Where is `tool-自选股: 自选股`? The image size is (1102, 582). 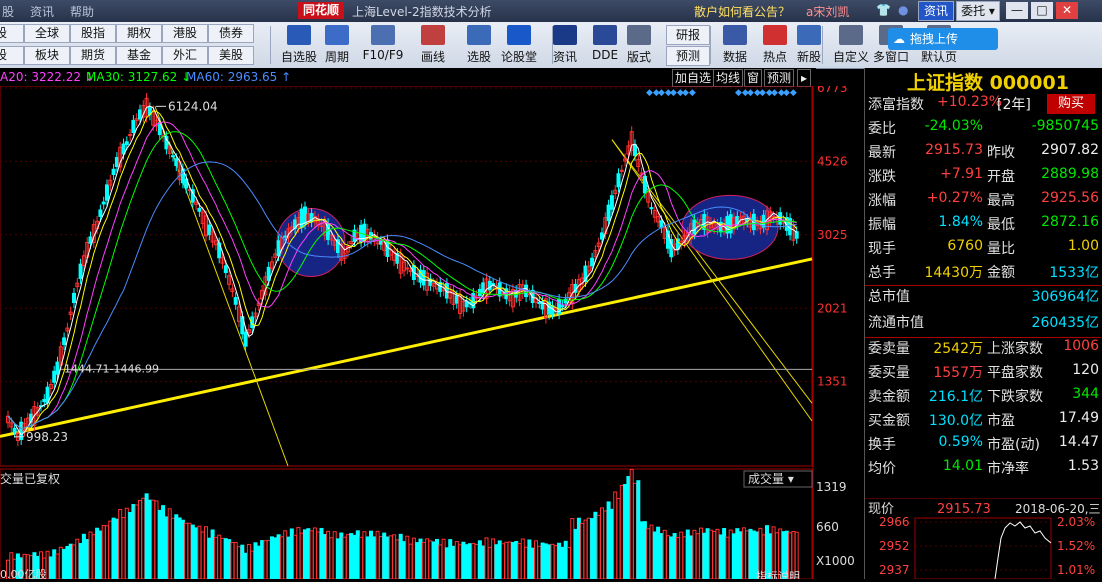
tool-自选股: 自选股 is located at coordinates (299, 46).